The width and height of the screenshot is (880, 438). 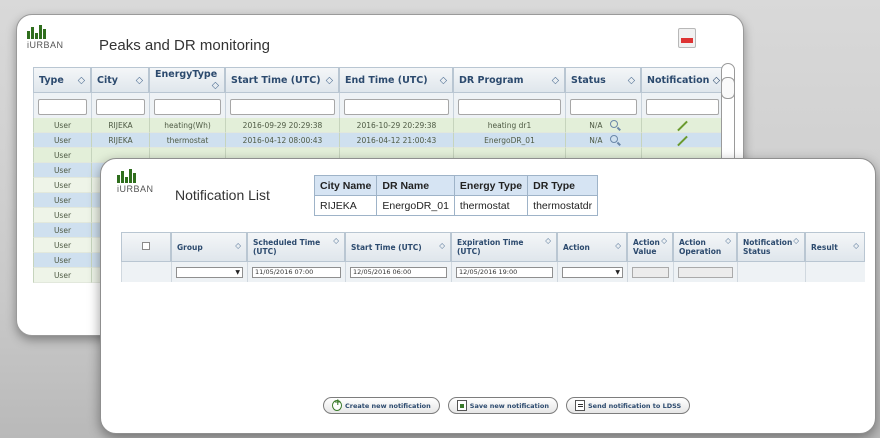 What do you see at coordinates (504, 272) in the screenshot?
I see `expiration-time-input: 12/05/2016 19:00` at bounding box center [504, 272].